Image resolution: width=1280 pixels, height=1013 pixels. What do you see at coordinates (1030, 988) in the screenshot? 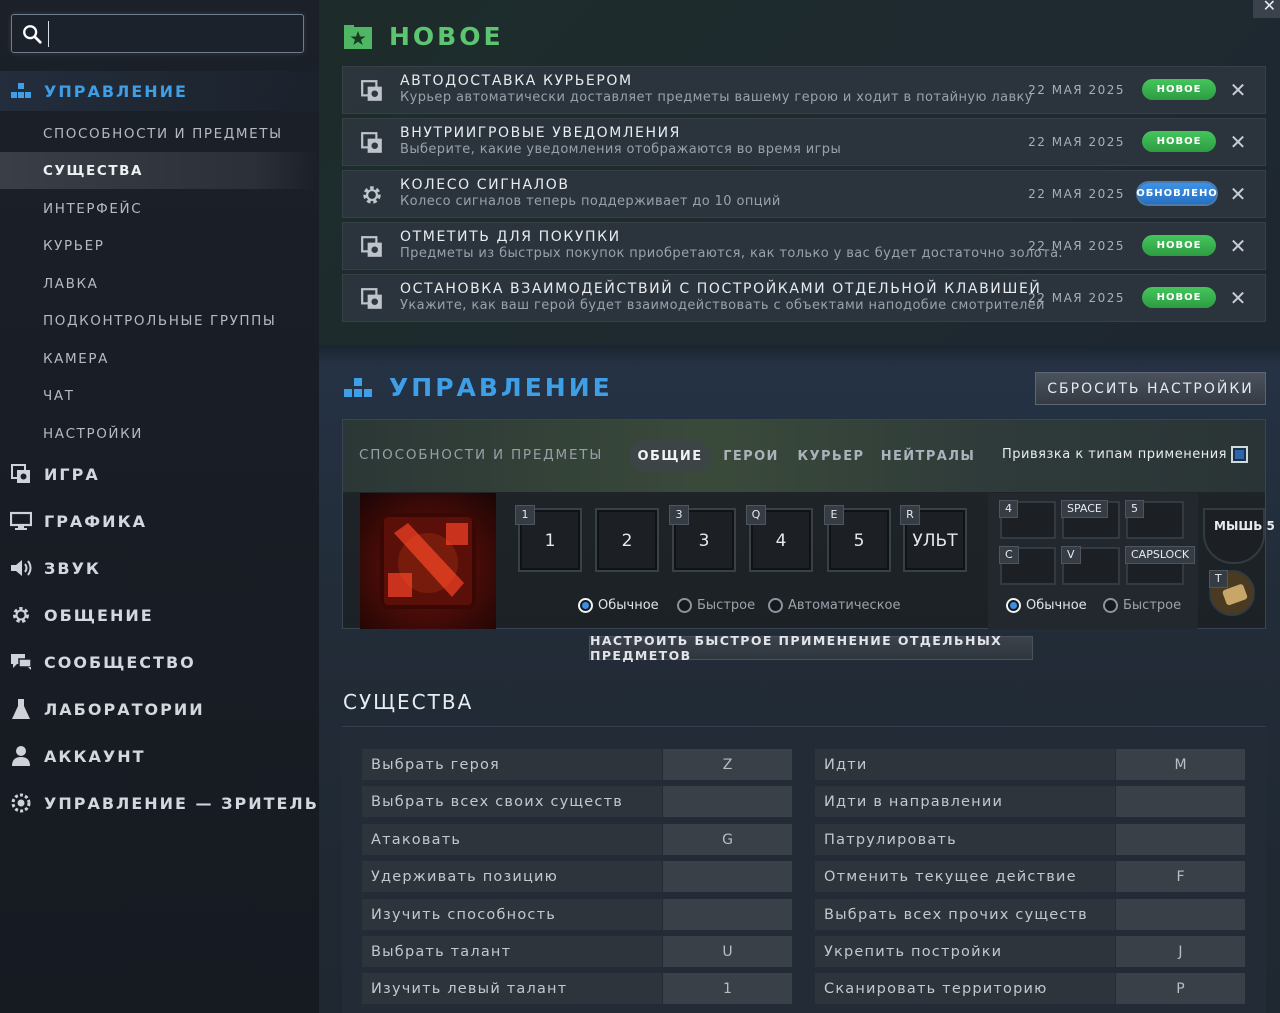
I see `keybind-row: Сканировать территорию P` at bounding box center [1030, 988].